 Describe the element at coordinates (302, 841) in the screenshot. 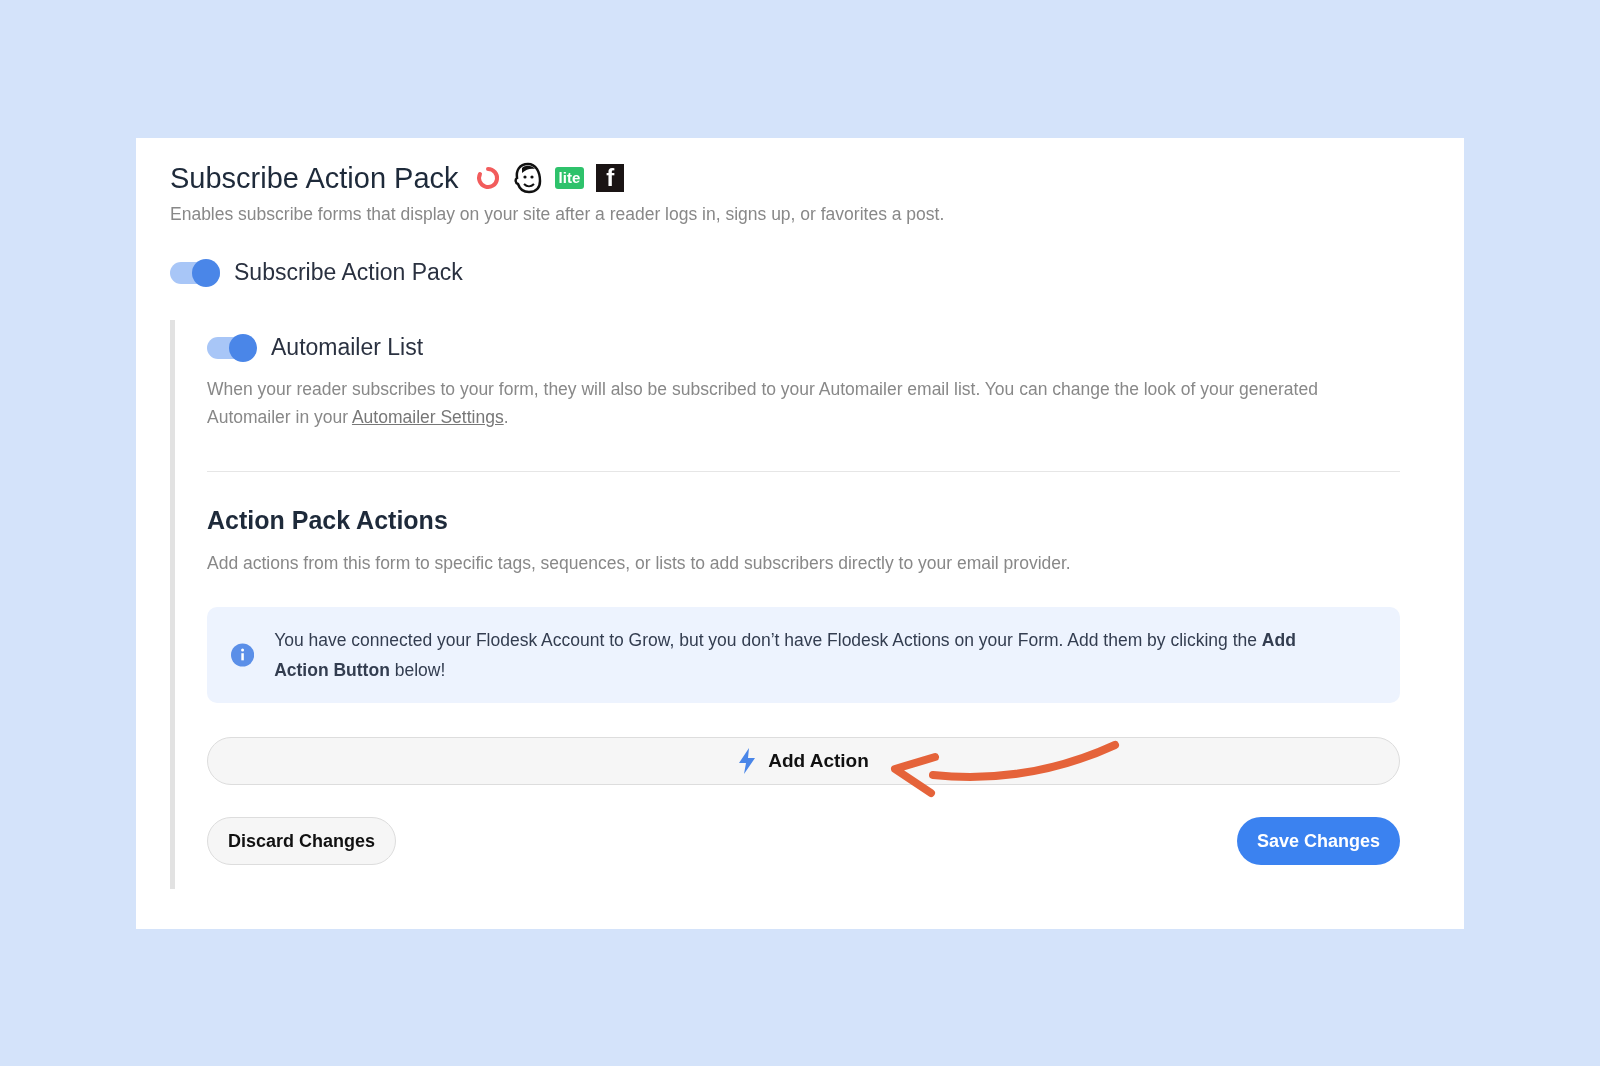

I see `discard-changes-button: Discard Changes` at that location.